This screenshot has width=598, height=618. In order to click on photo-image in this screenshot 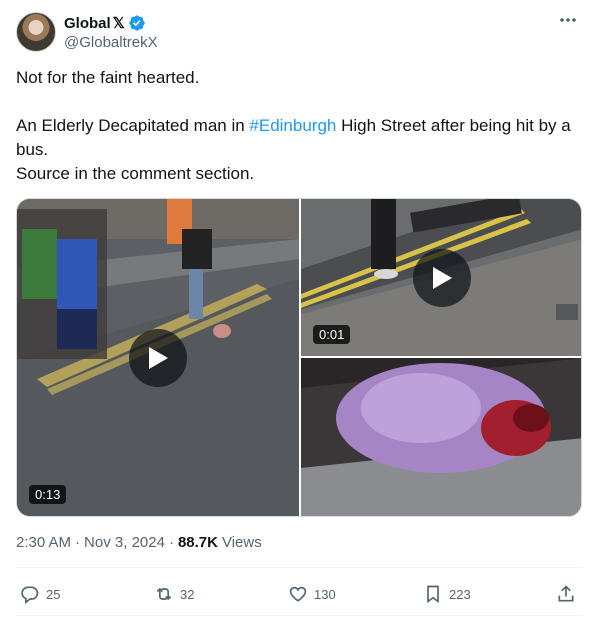, I will do `click(441, 437)`.